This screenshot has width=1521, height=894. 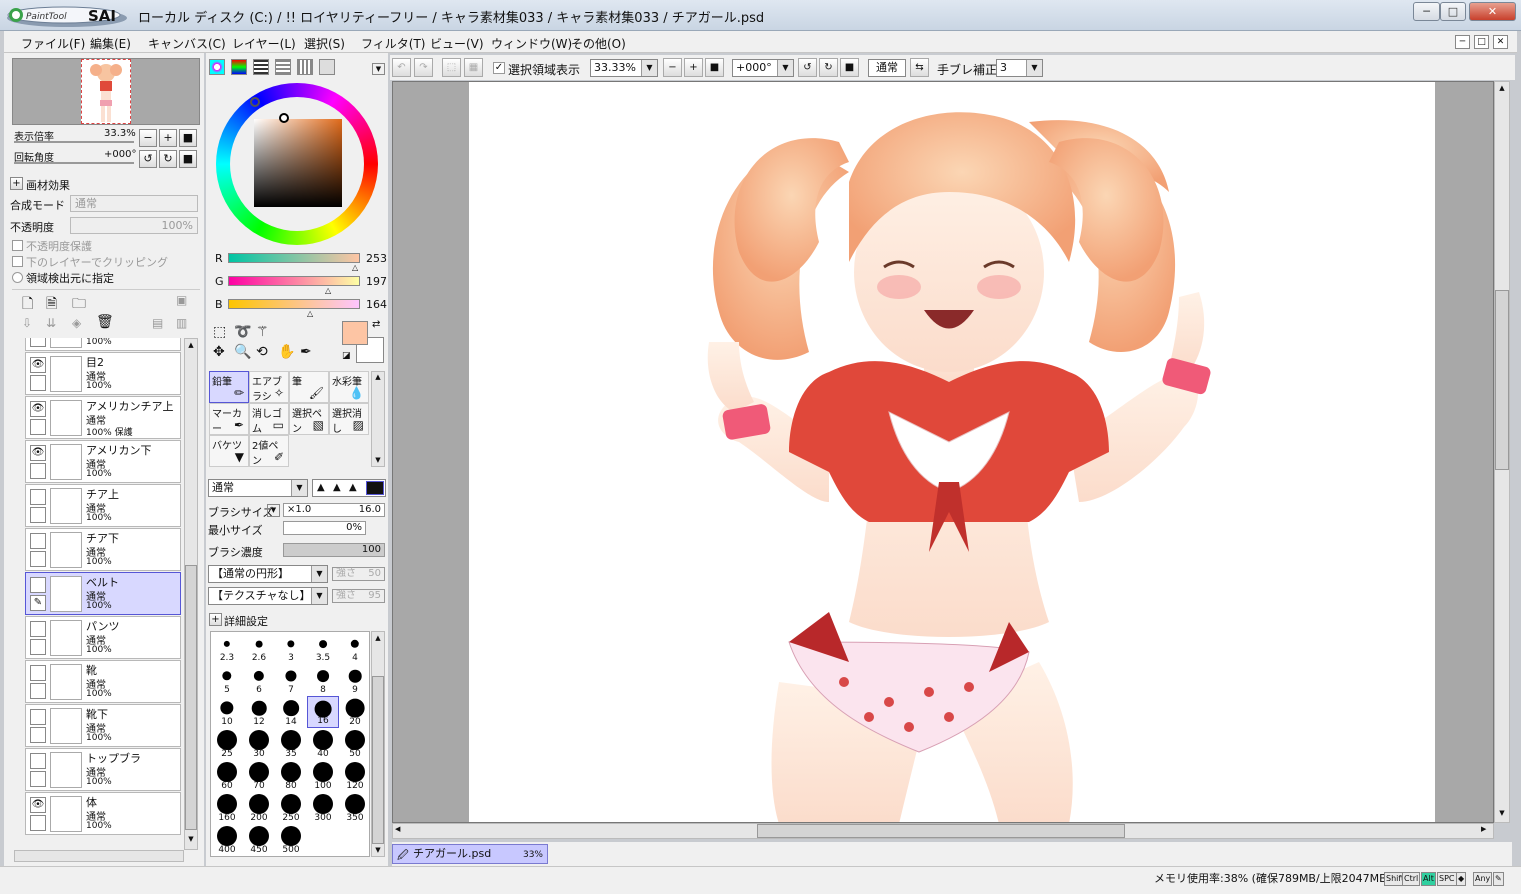 What do you see at coordinates (259, 744) in the screenshot?
I see `brush-size-preset: 30` at bounding box center [259, 744].